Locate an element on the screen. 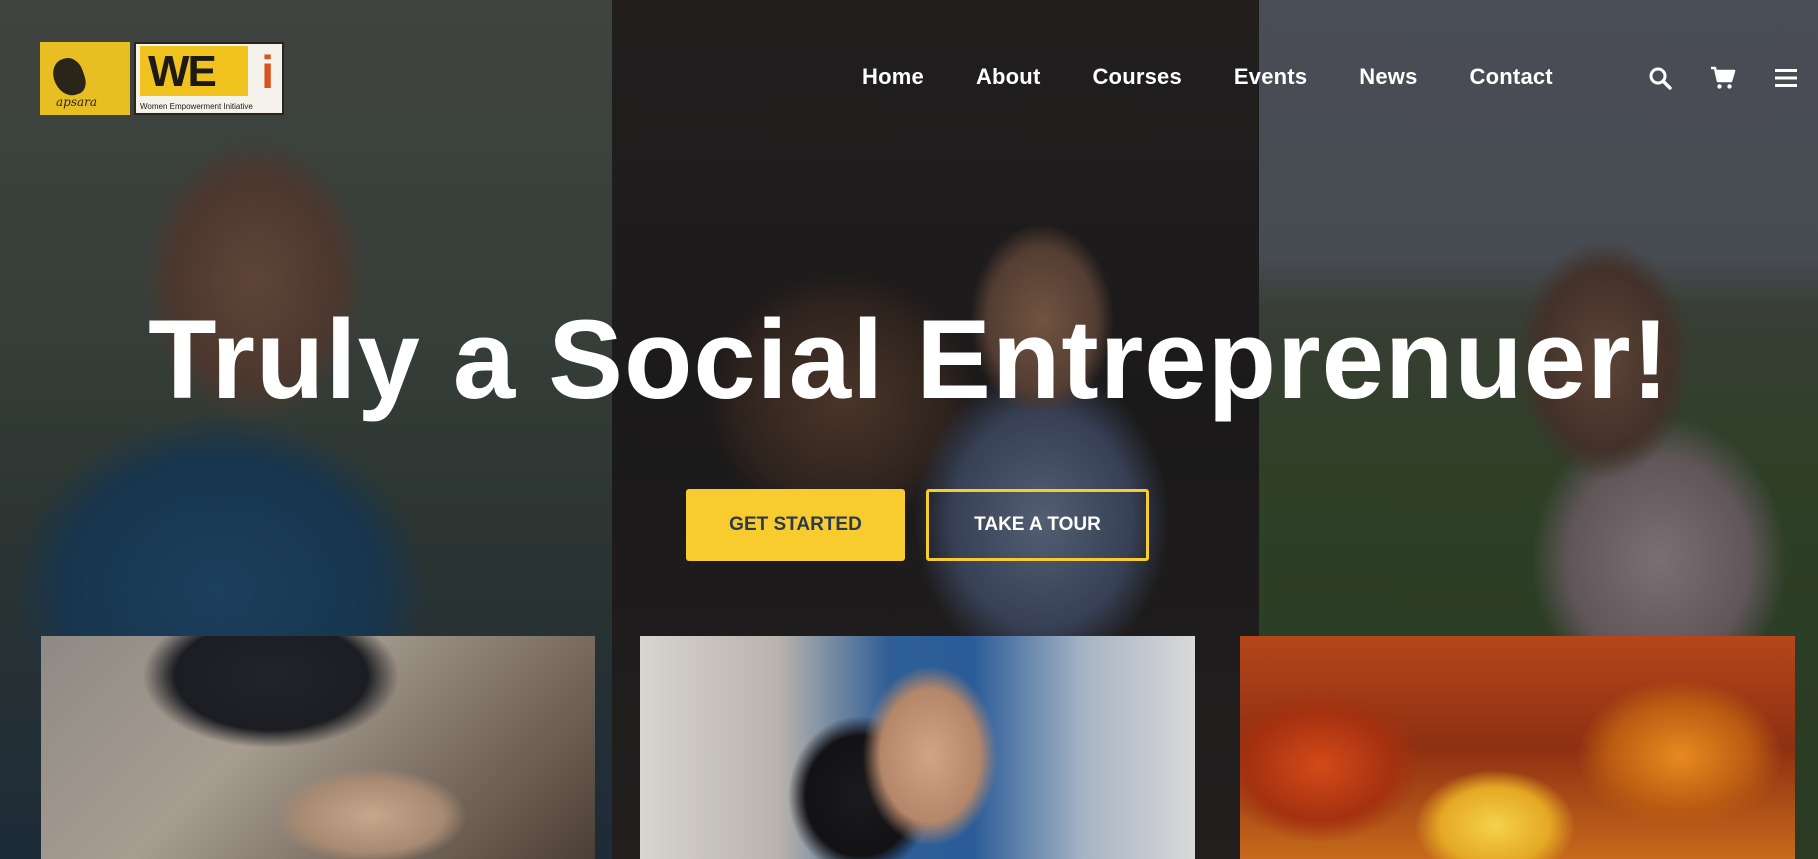 The height and width of the screenshot is (859, 1818). search-icon is located at coordinates (1660, 78).